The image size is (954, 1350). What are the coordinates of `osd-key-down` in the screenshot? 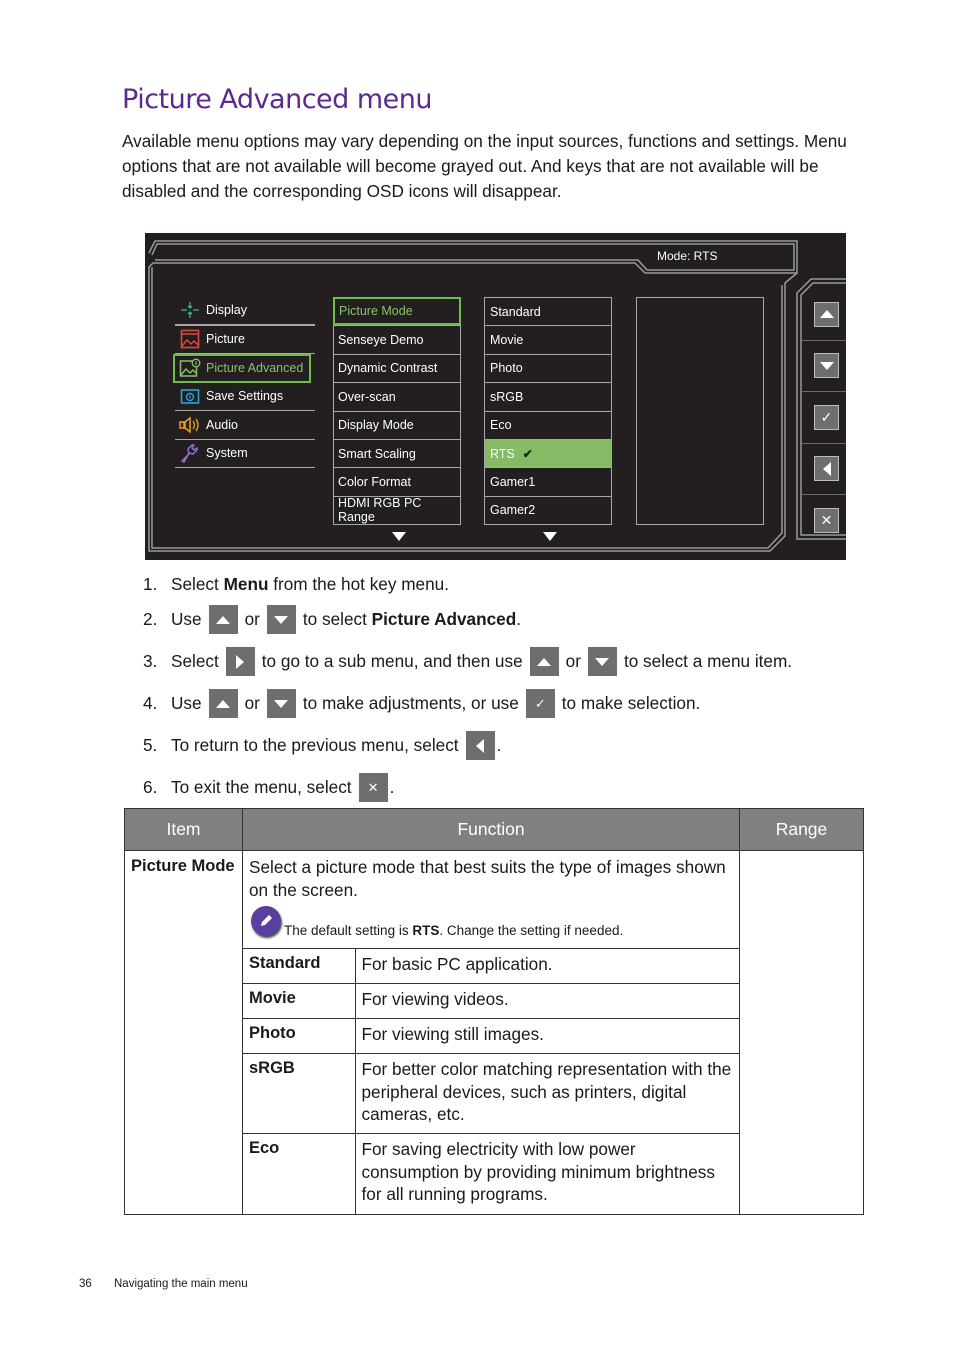 It's located at (823, 366).